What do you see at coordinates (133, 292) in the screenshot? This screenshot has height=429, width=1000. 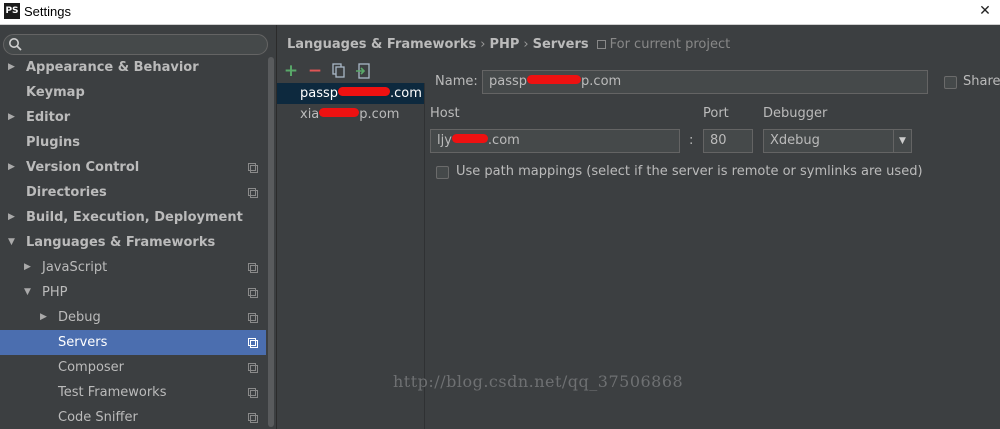 I see `sidebar-item: ▼ PHP` at bounding box center [133, 292].